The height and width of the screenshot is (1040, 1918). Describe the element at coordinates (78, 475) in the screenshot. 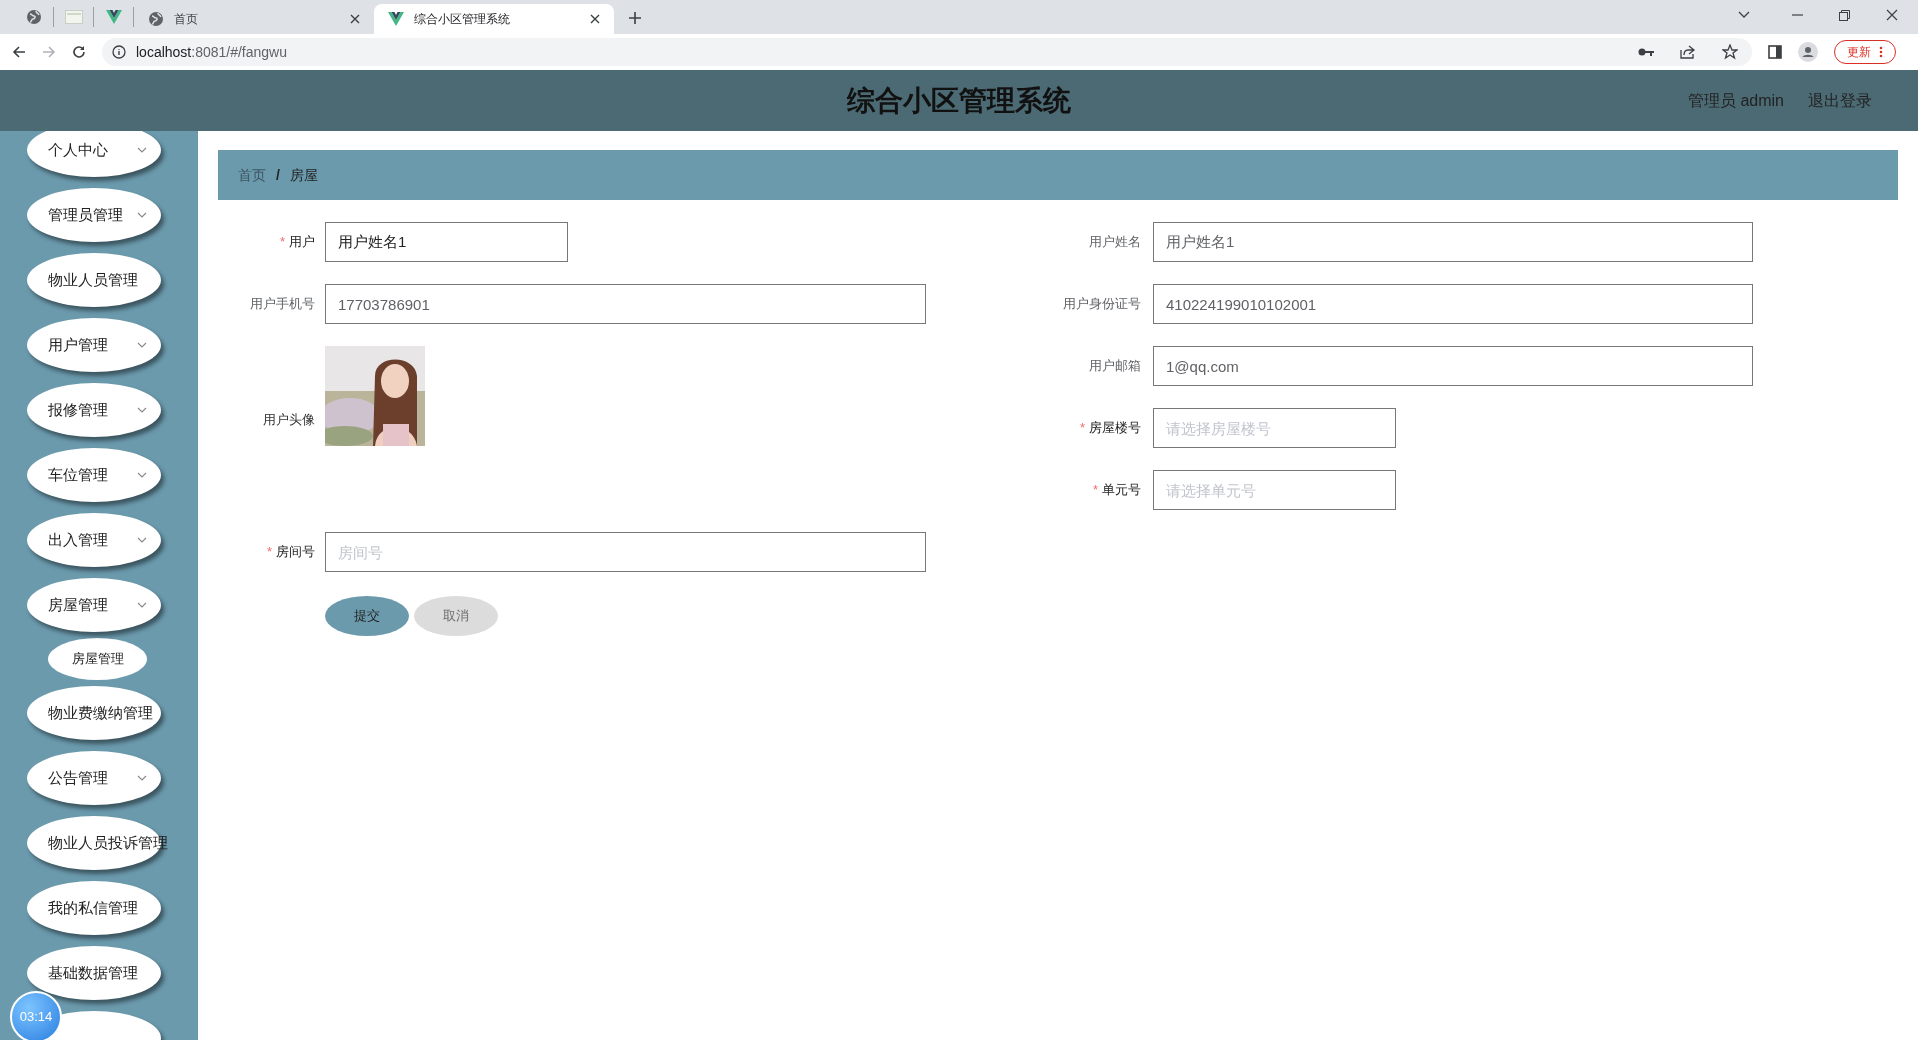

I see `menu-item: 车位管理` at that location.